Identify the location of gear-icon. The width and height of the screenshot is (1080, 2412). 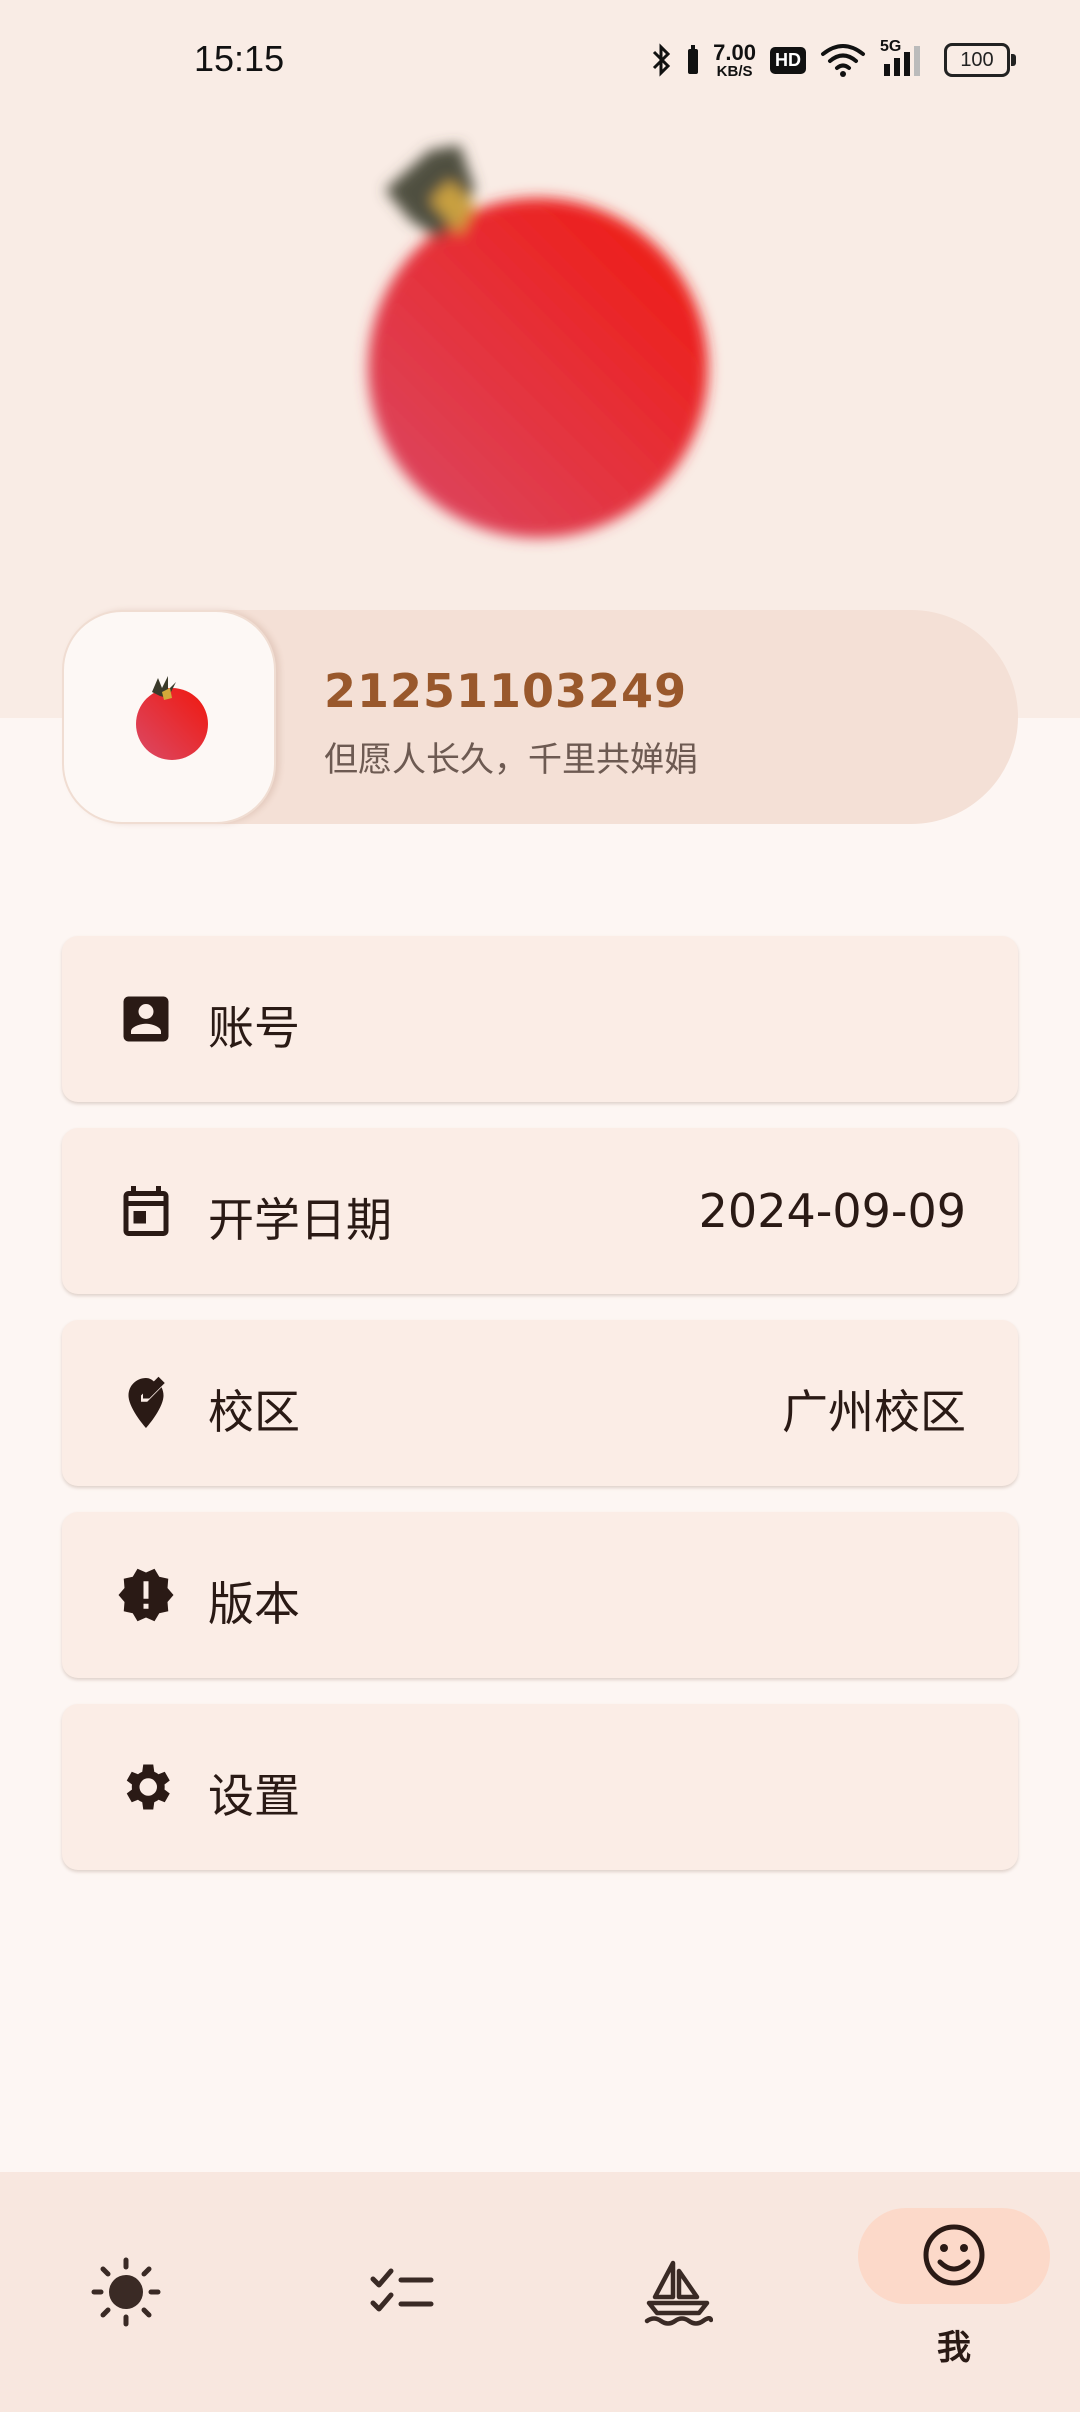
(148, 1787).